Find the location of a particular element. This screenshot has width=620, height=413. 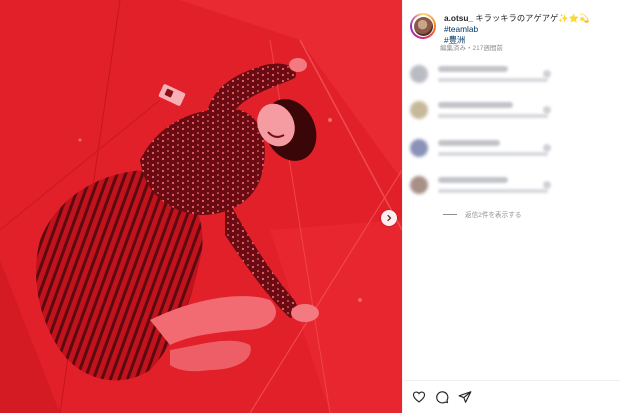

like-button is located at coordinates (419, 397).